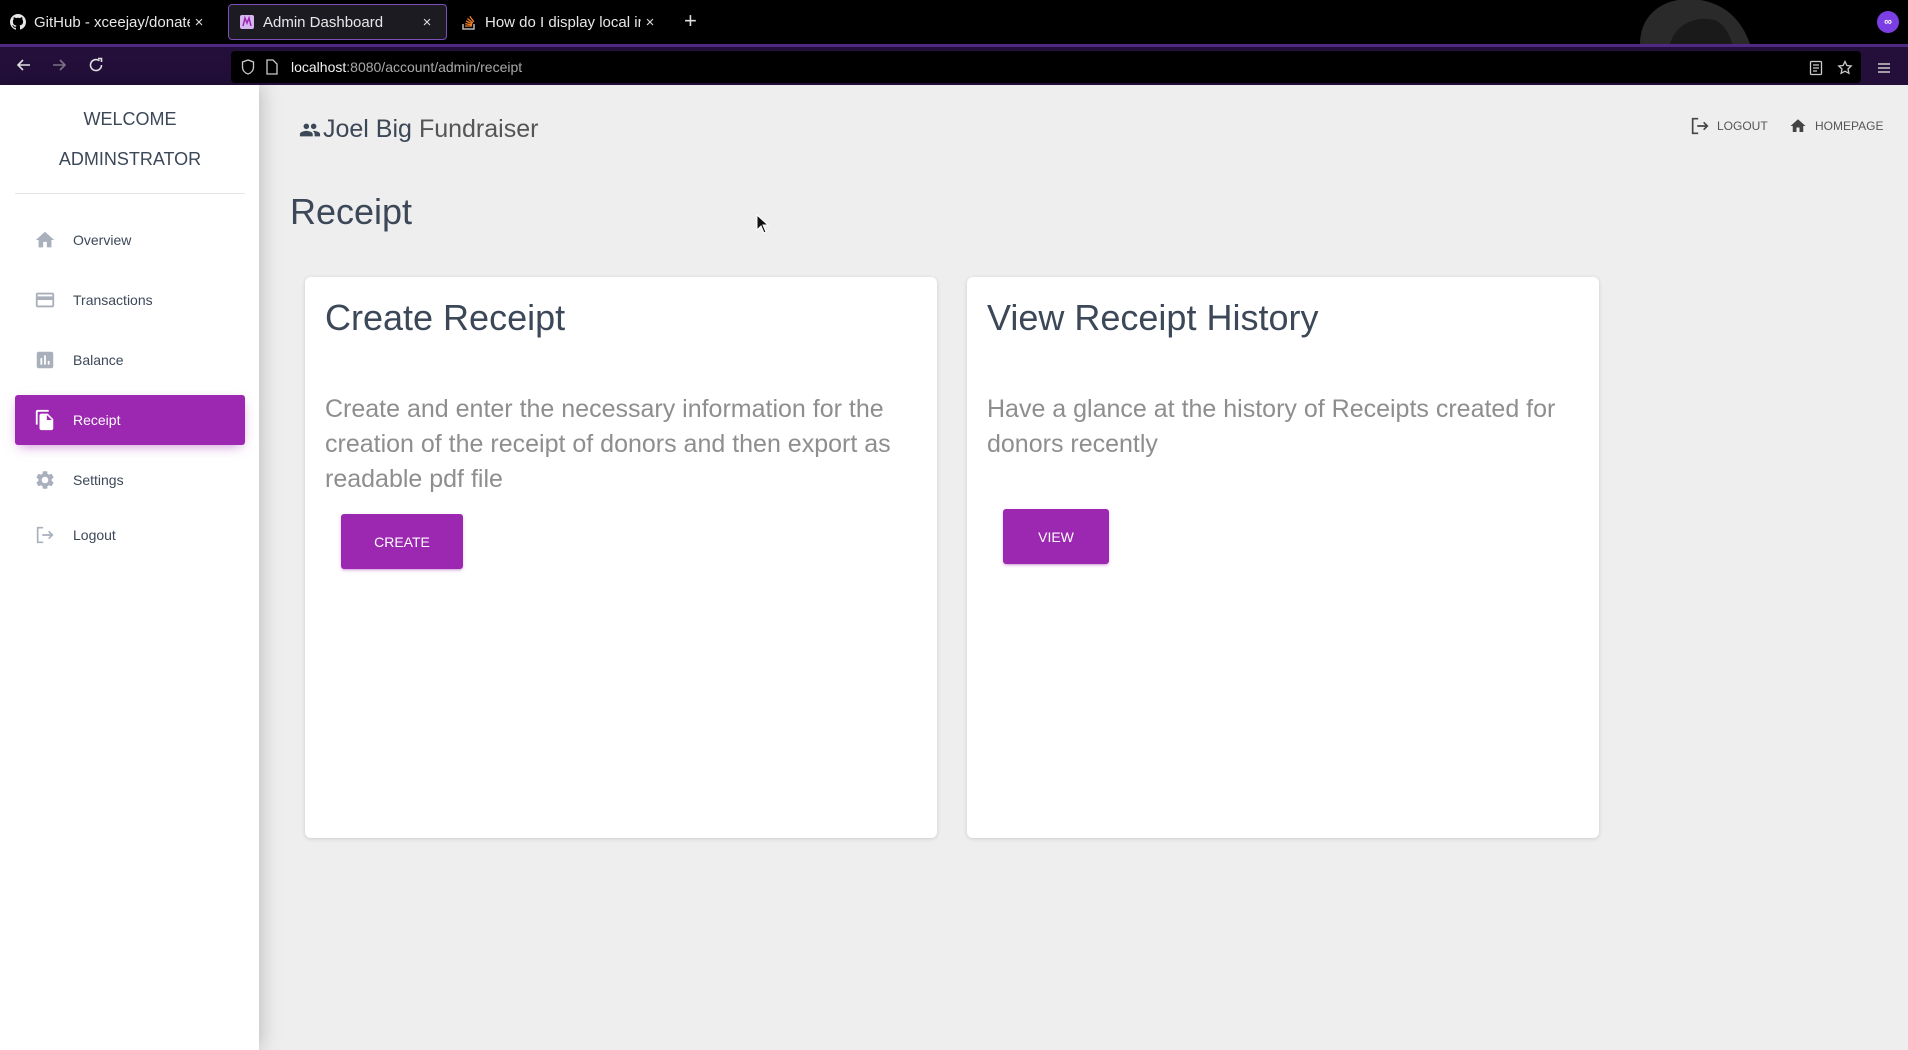  I want to click on sidebar-item-label: Settings, so click(98, 480).